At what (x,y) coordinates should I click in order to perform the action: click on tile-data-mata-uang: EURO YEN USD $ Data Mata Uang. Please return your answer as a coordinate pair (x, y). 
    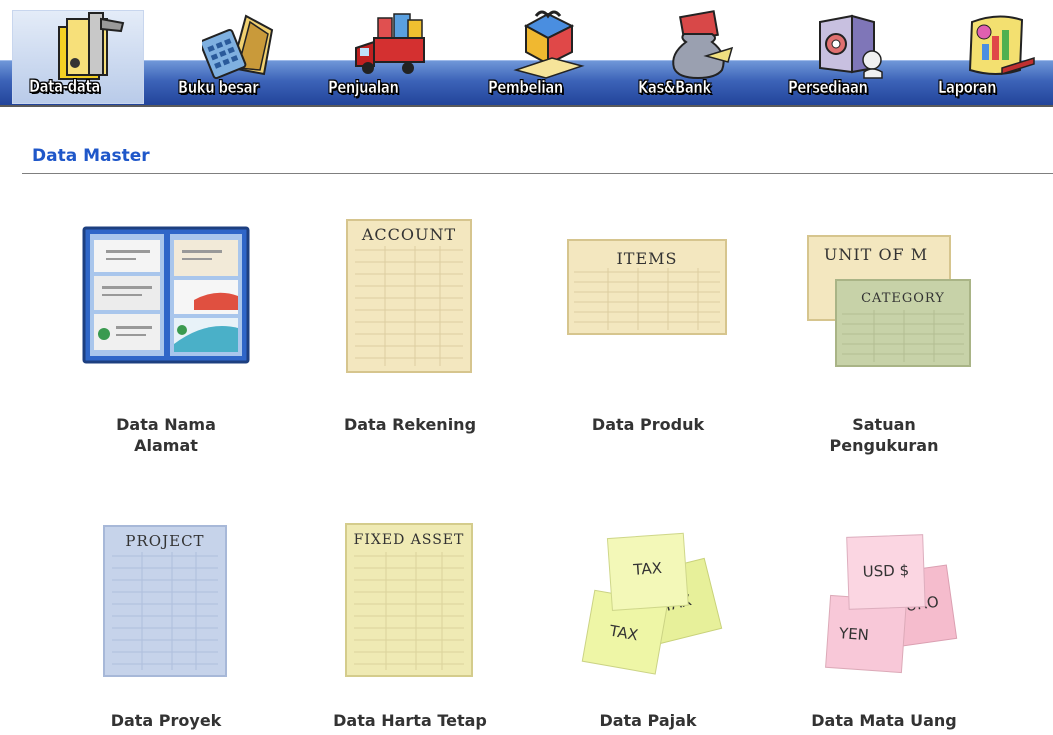
    Looking at the image, I should click on (884, 625).